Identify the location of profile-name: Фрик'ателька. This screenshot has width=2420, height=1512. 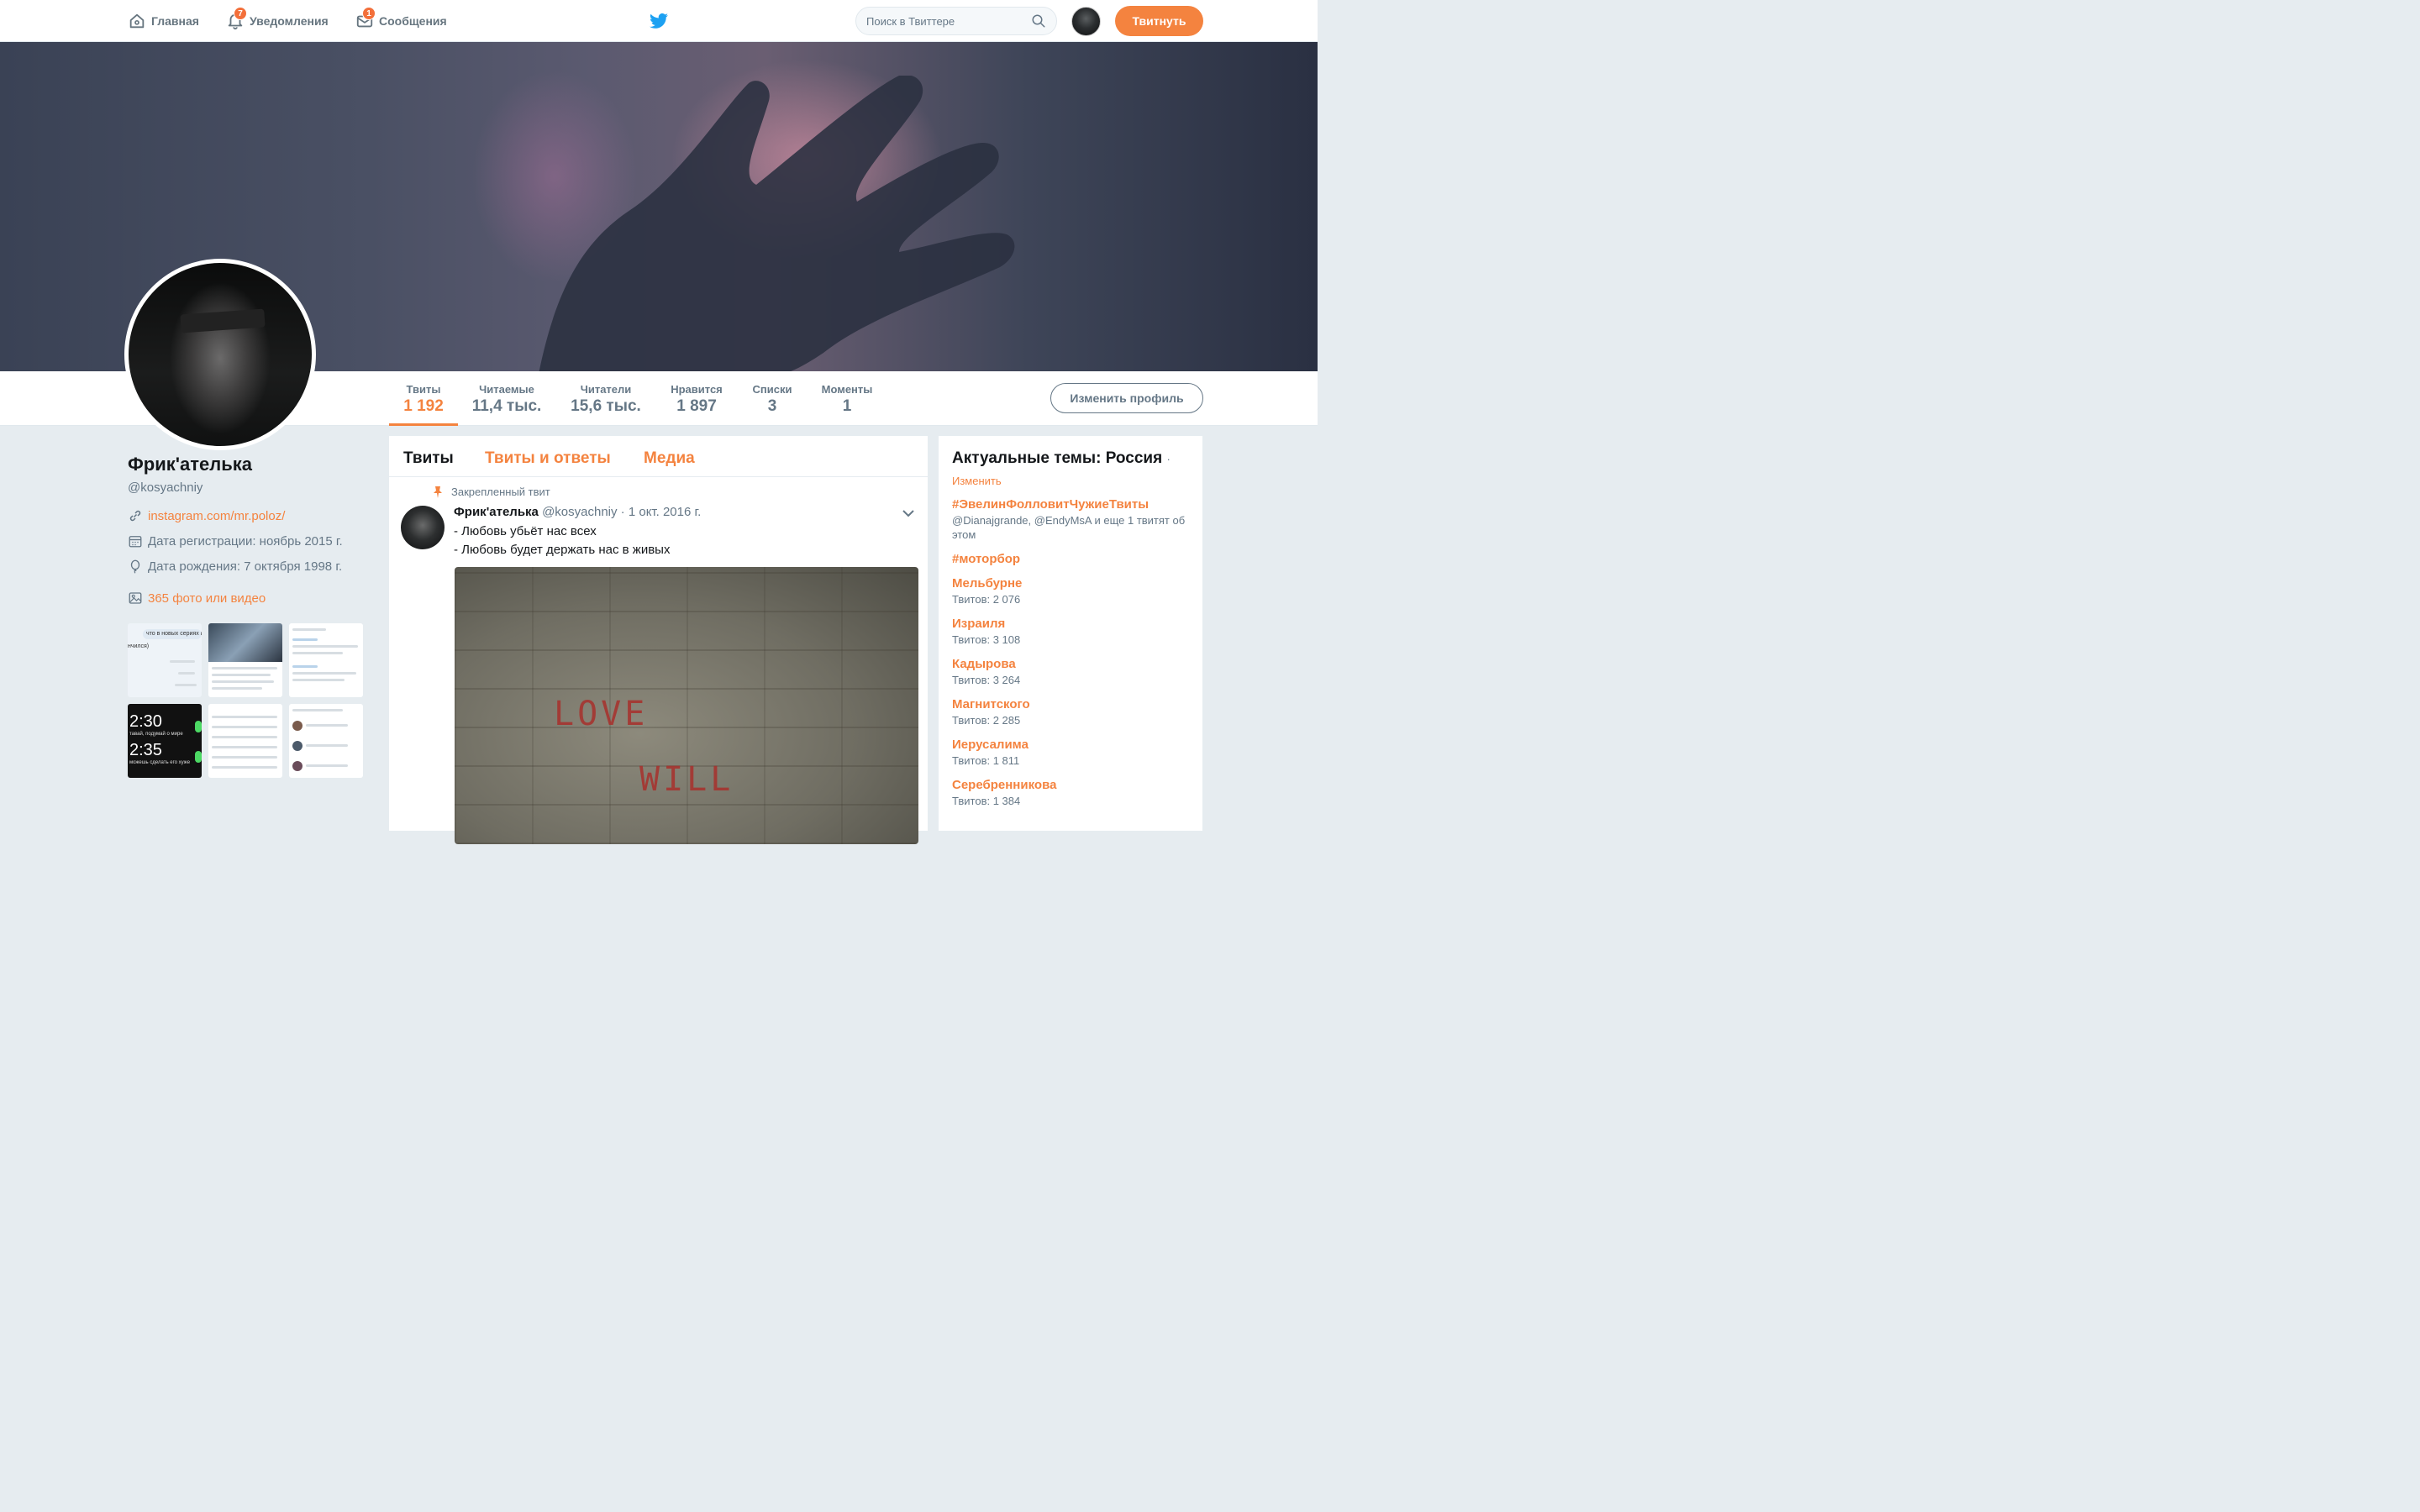
(249, 464).